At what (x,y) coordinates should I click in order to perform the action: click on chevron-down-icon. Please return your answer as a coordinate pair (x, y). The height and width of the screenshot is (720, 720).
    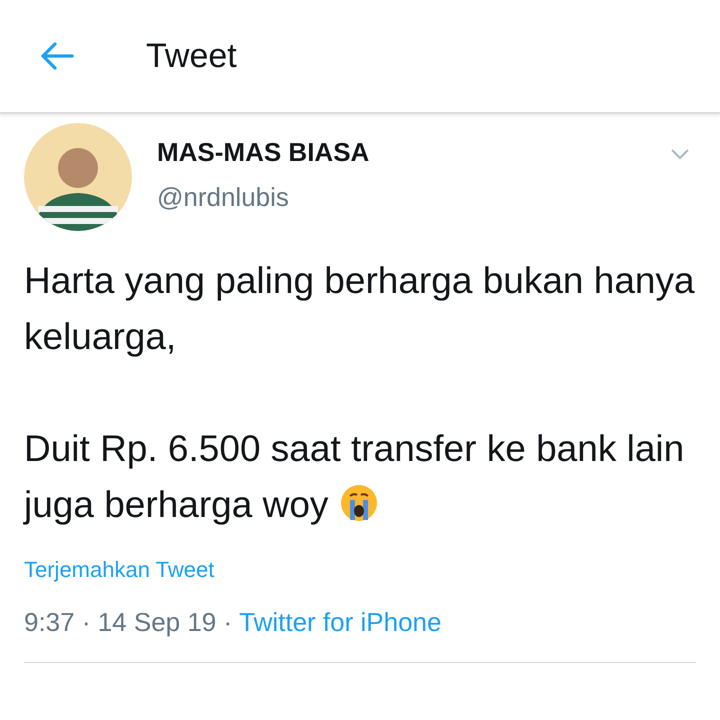
    Looking at the image, I should click on (680, 154).